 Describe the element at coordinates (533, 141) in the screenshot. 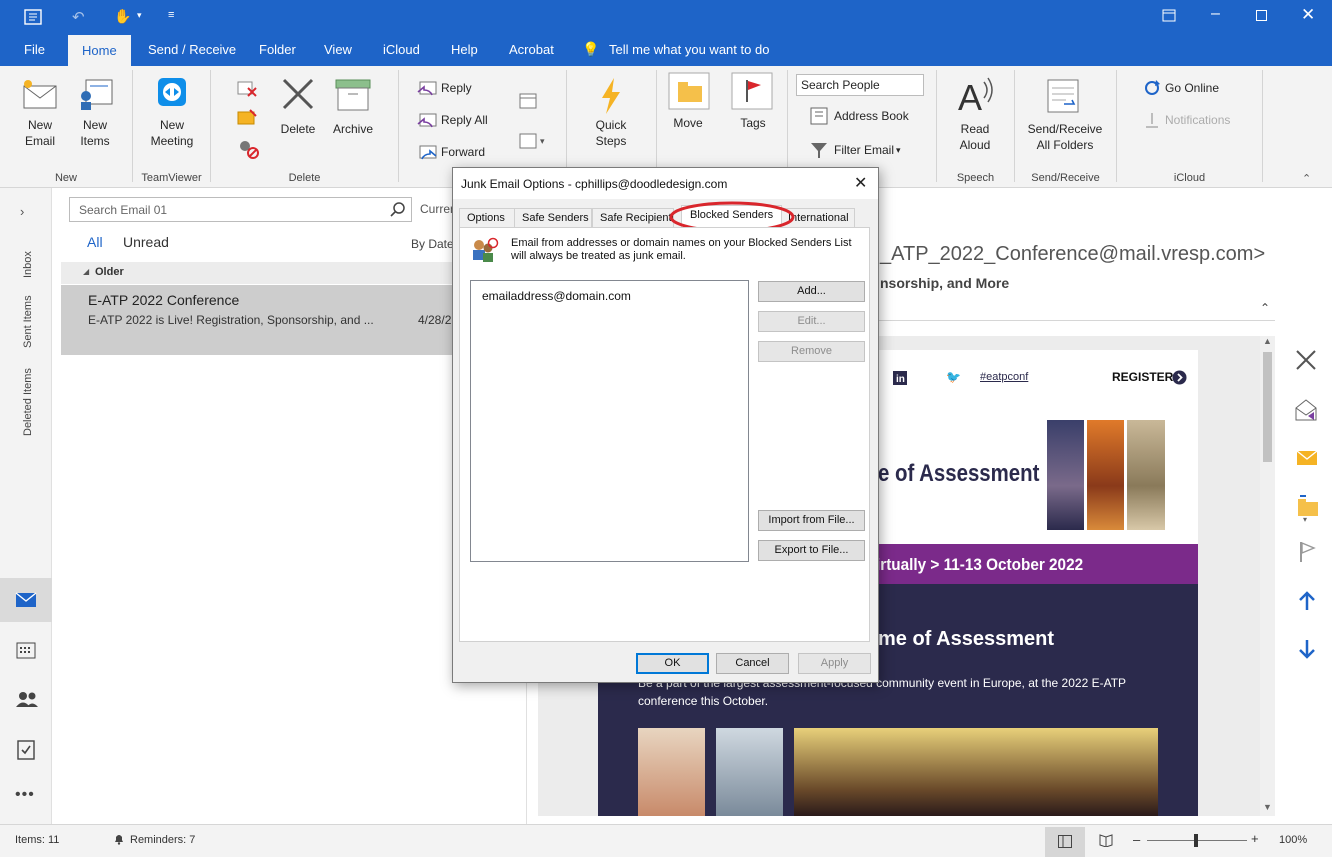

I see `more-respond-icon: ▾` at that location.